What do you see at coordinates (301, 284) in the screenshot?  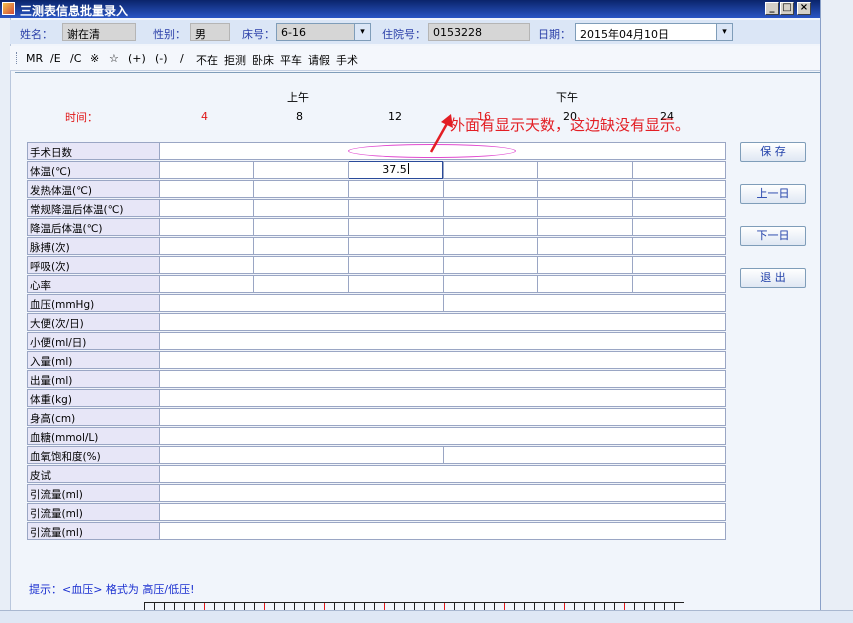 I see `heart-rate-8-input` at bounding box center [301, 284].